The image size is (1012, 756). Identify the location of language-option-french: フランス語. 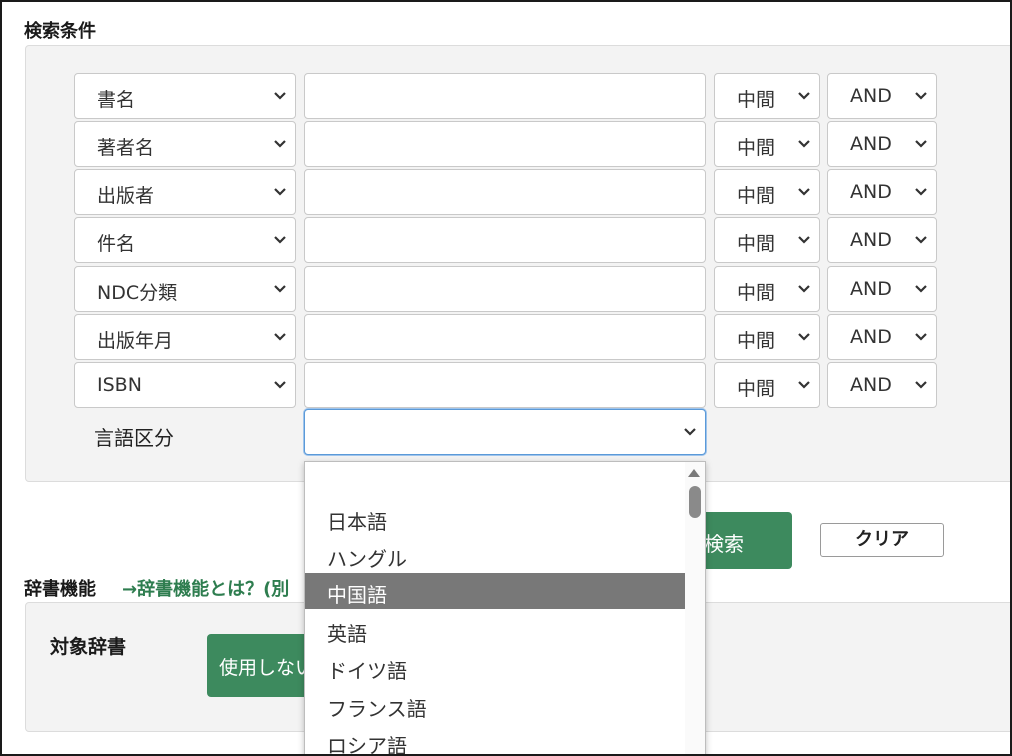
(495, 705).